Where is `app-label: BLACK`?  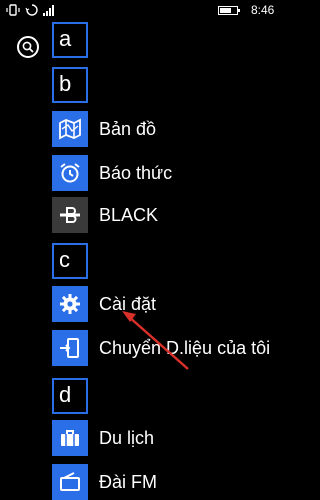 app-label: BLACK is located at coordinates (129, 215).